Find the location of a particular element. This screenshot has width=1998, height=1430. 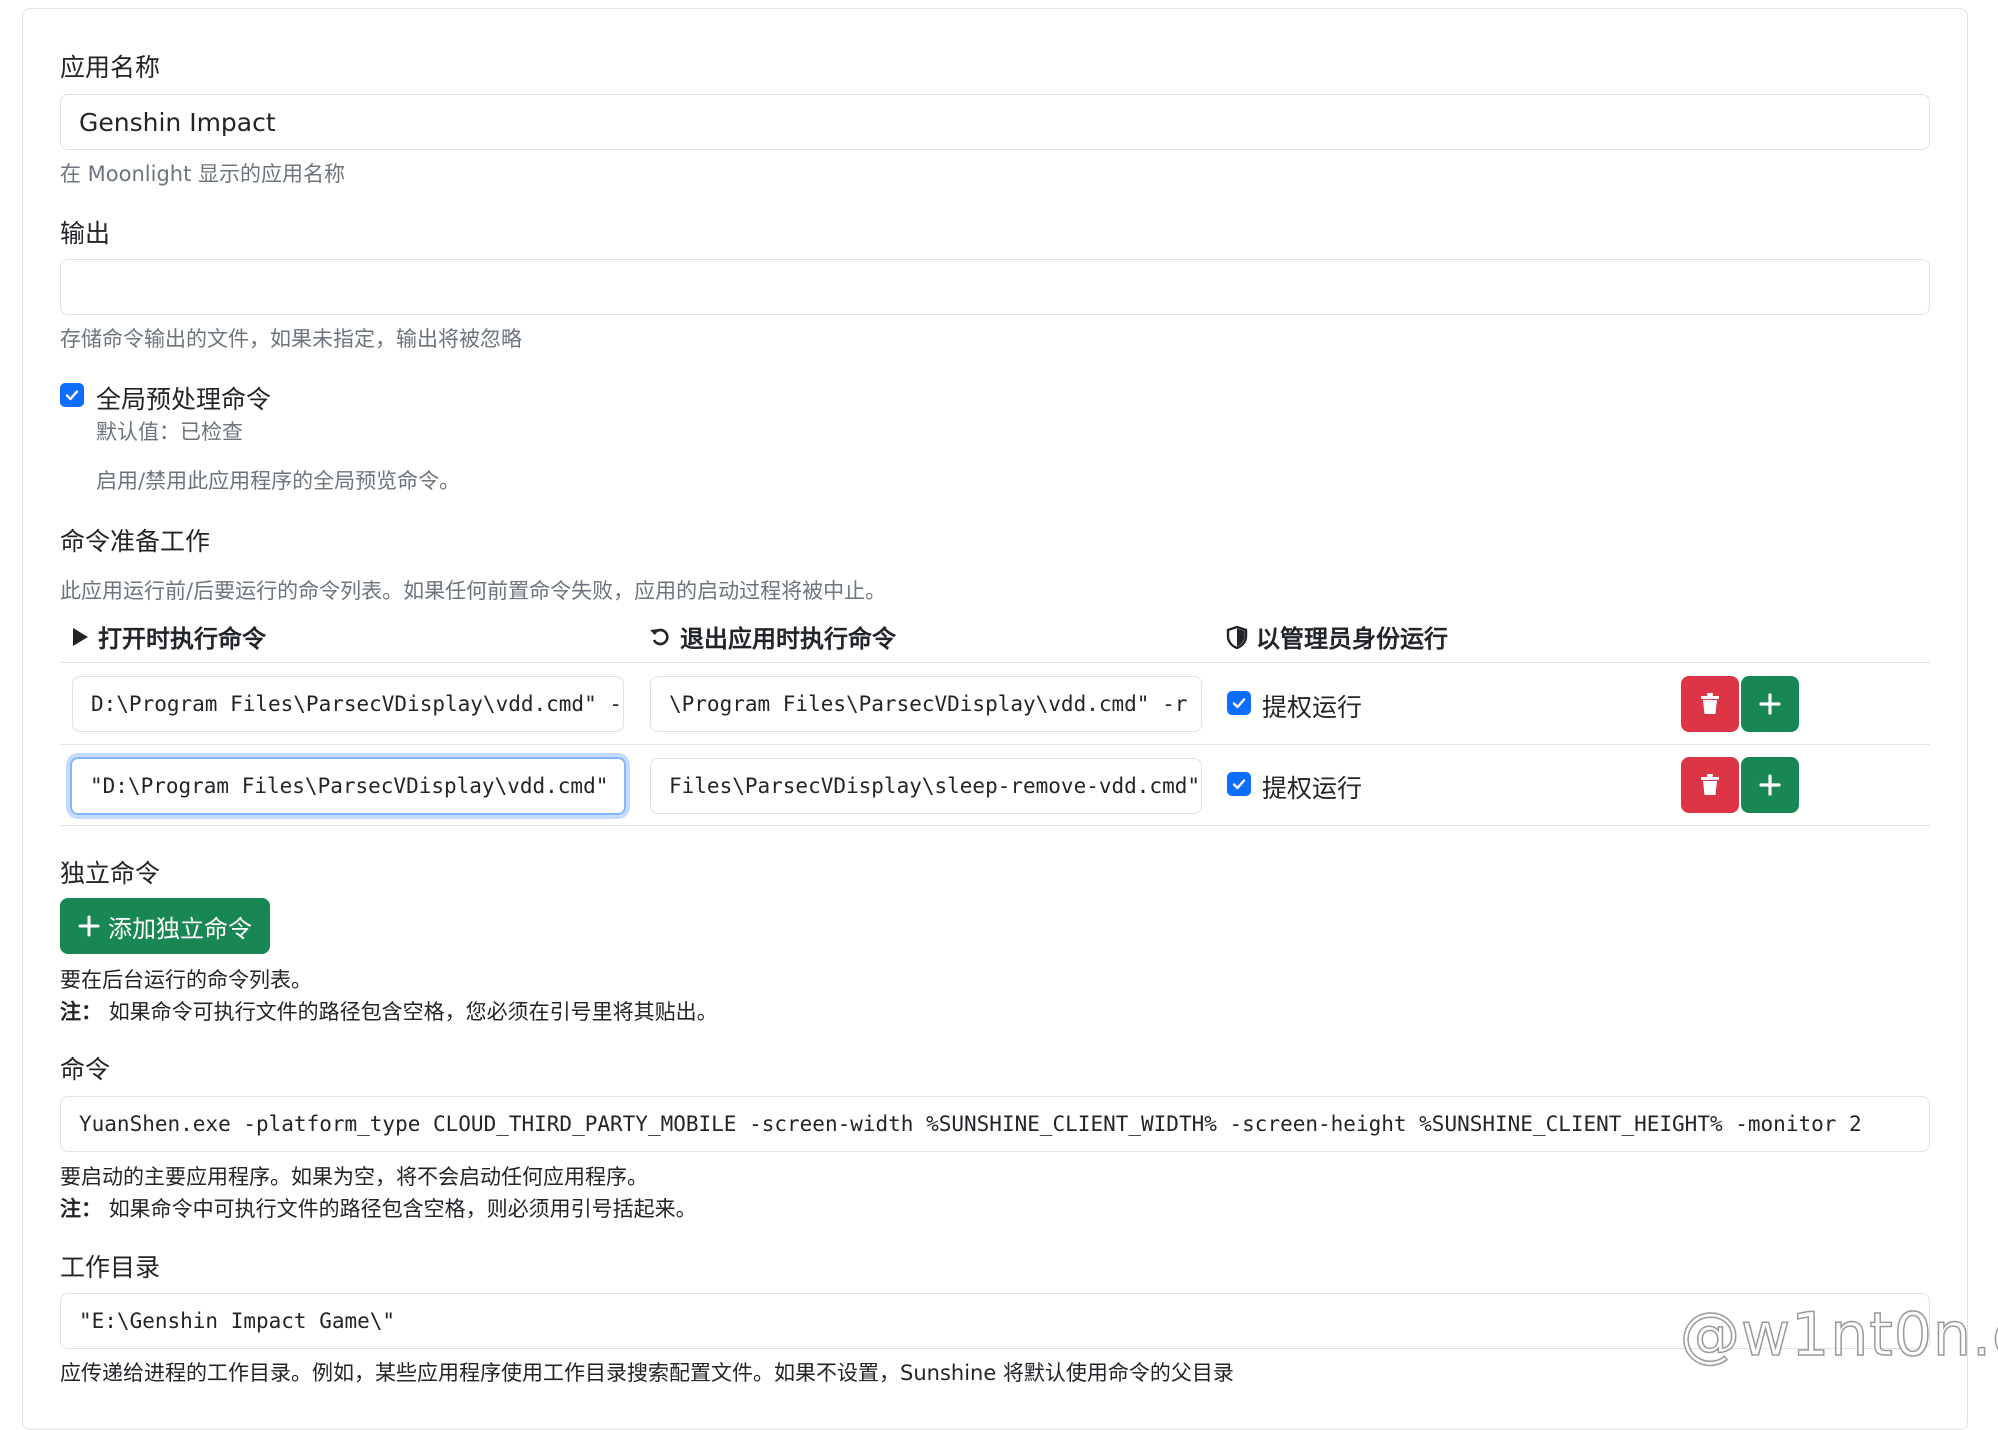

working-dir-input: "E:\Genshin Impact Game\" is located at coordinates (995, 1321).